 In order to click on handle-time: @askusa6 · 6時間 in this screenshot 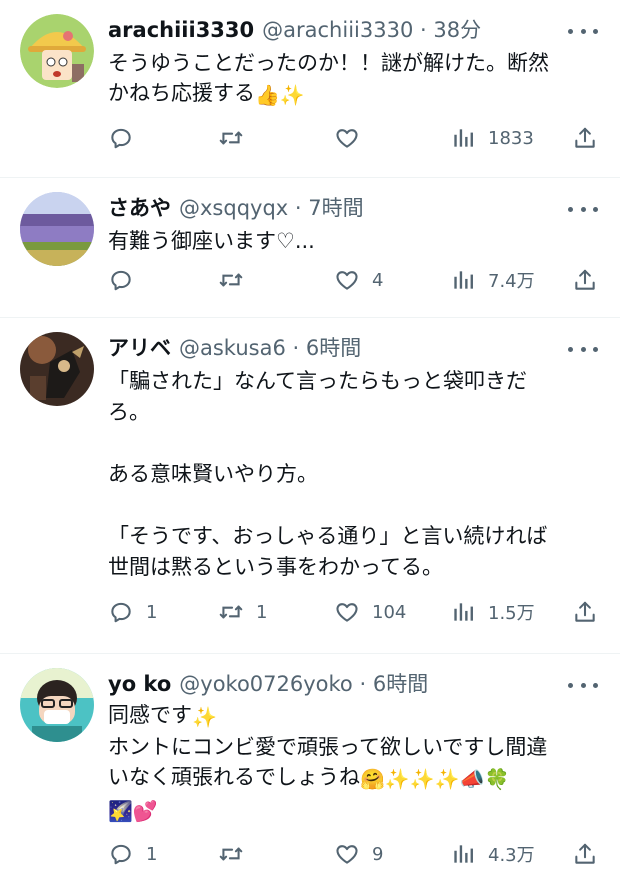, I will do `click(270, 347)`.